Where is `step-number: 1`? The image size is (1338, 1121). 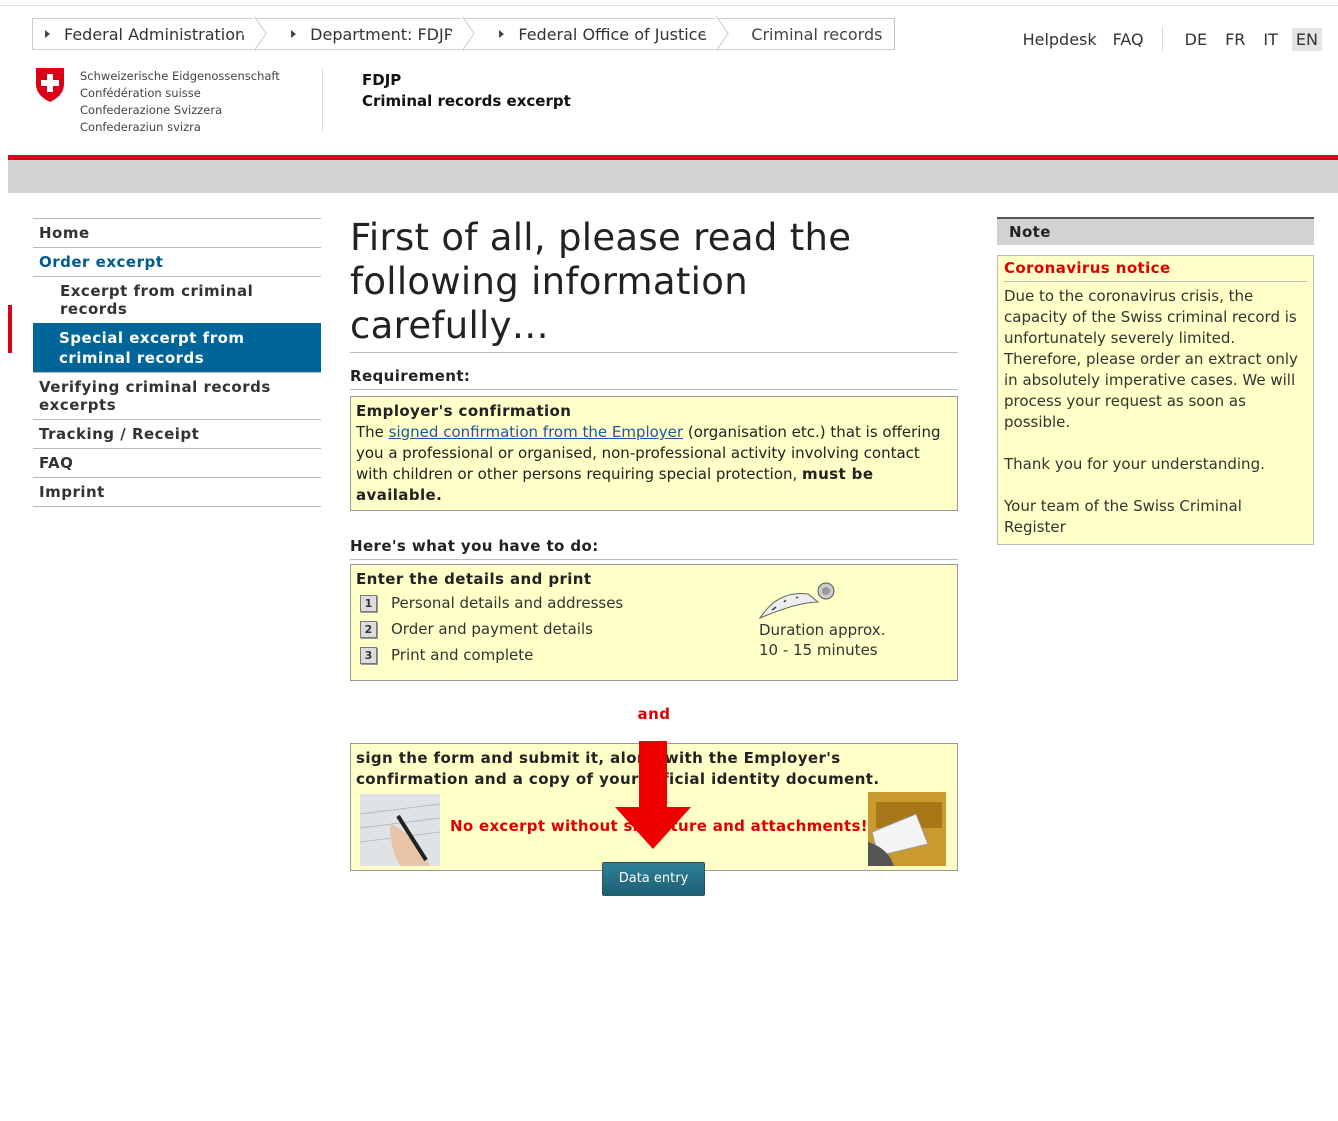 step-number: 1 is located at coordinates (368, 603).